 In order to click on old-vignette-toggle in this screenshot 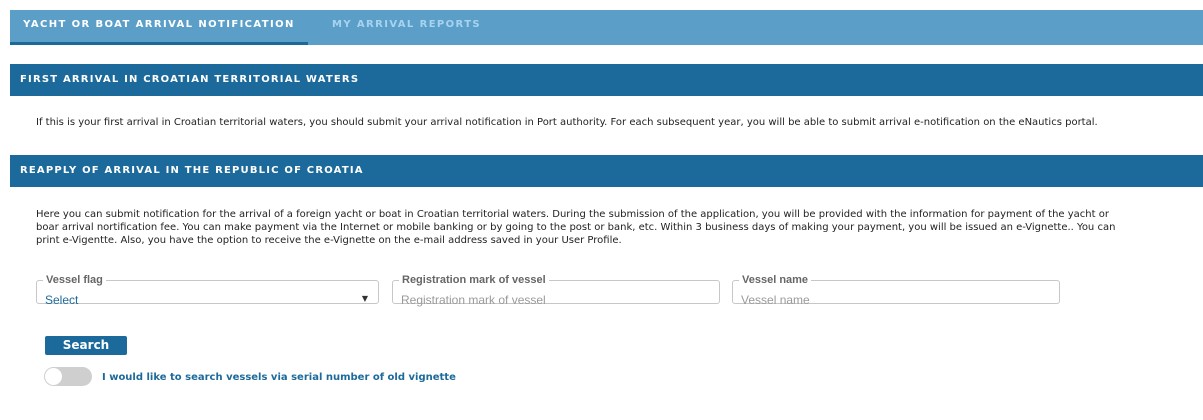, I will do `click(68, 376)`.